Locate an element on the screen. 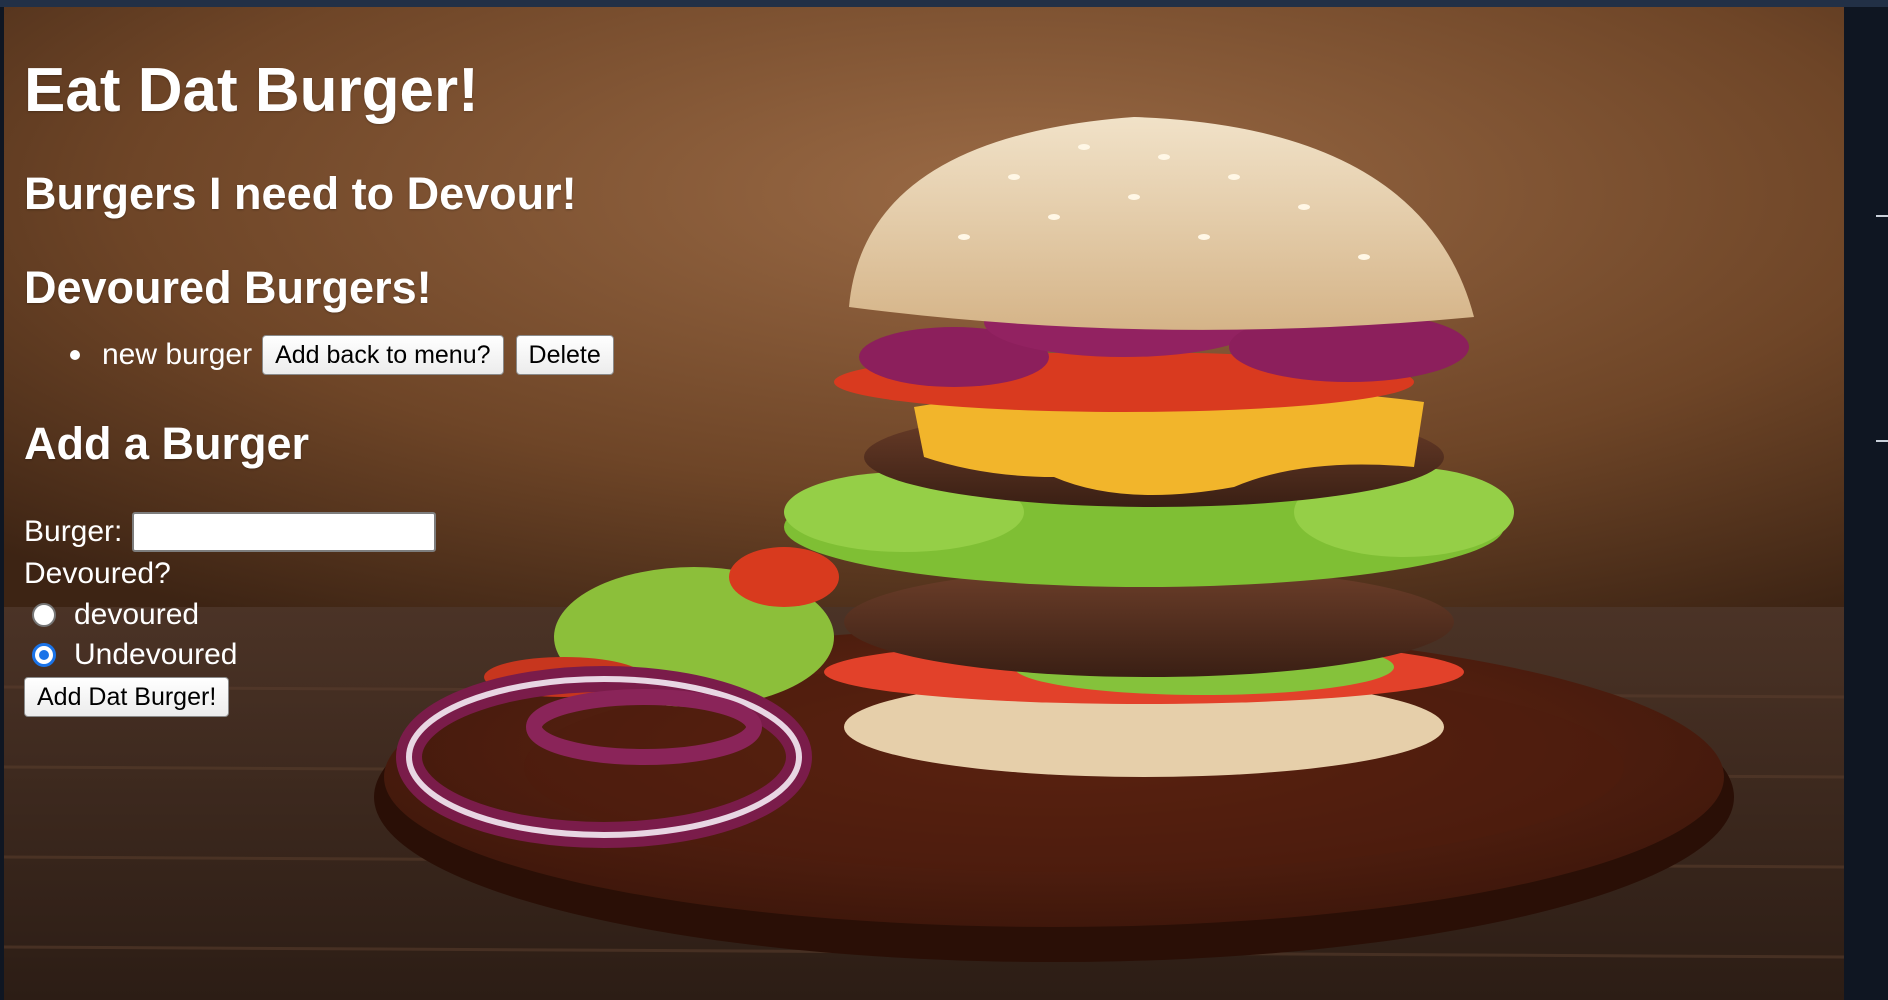 This screenshot has width=1888, height=1000. submit-row: Add Dat Burger! is located at coordinates (325, 697).